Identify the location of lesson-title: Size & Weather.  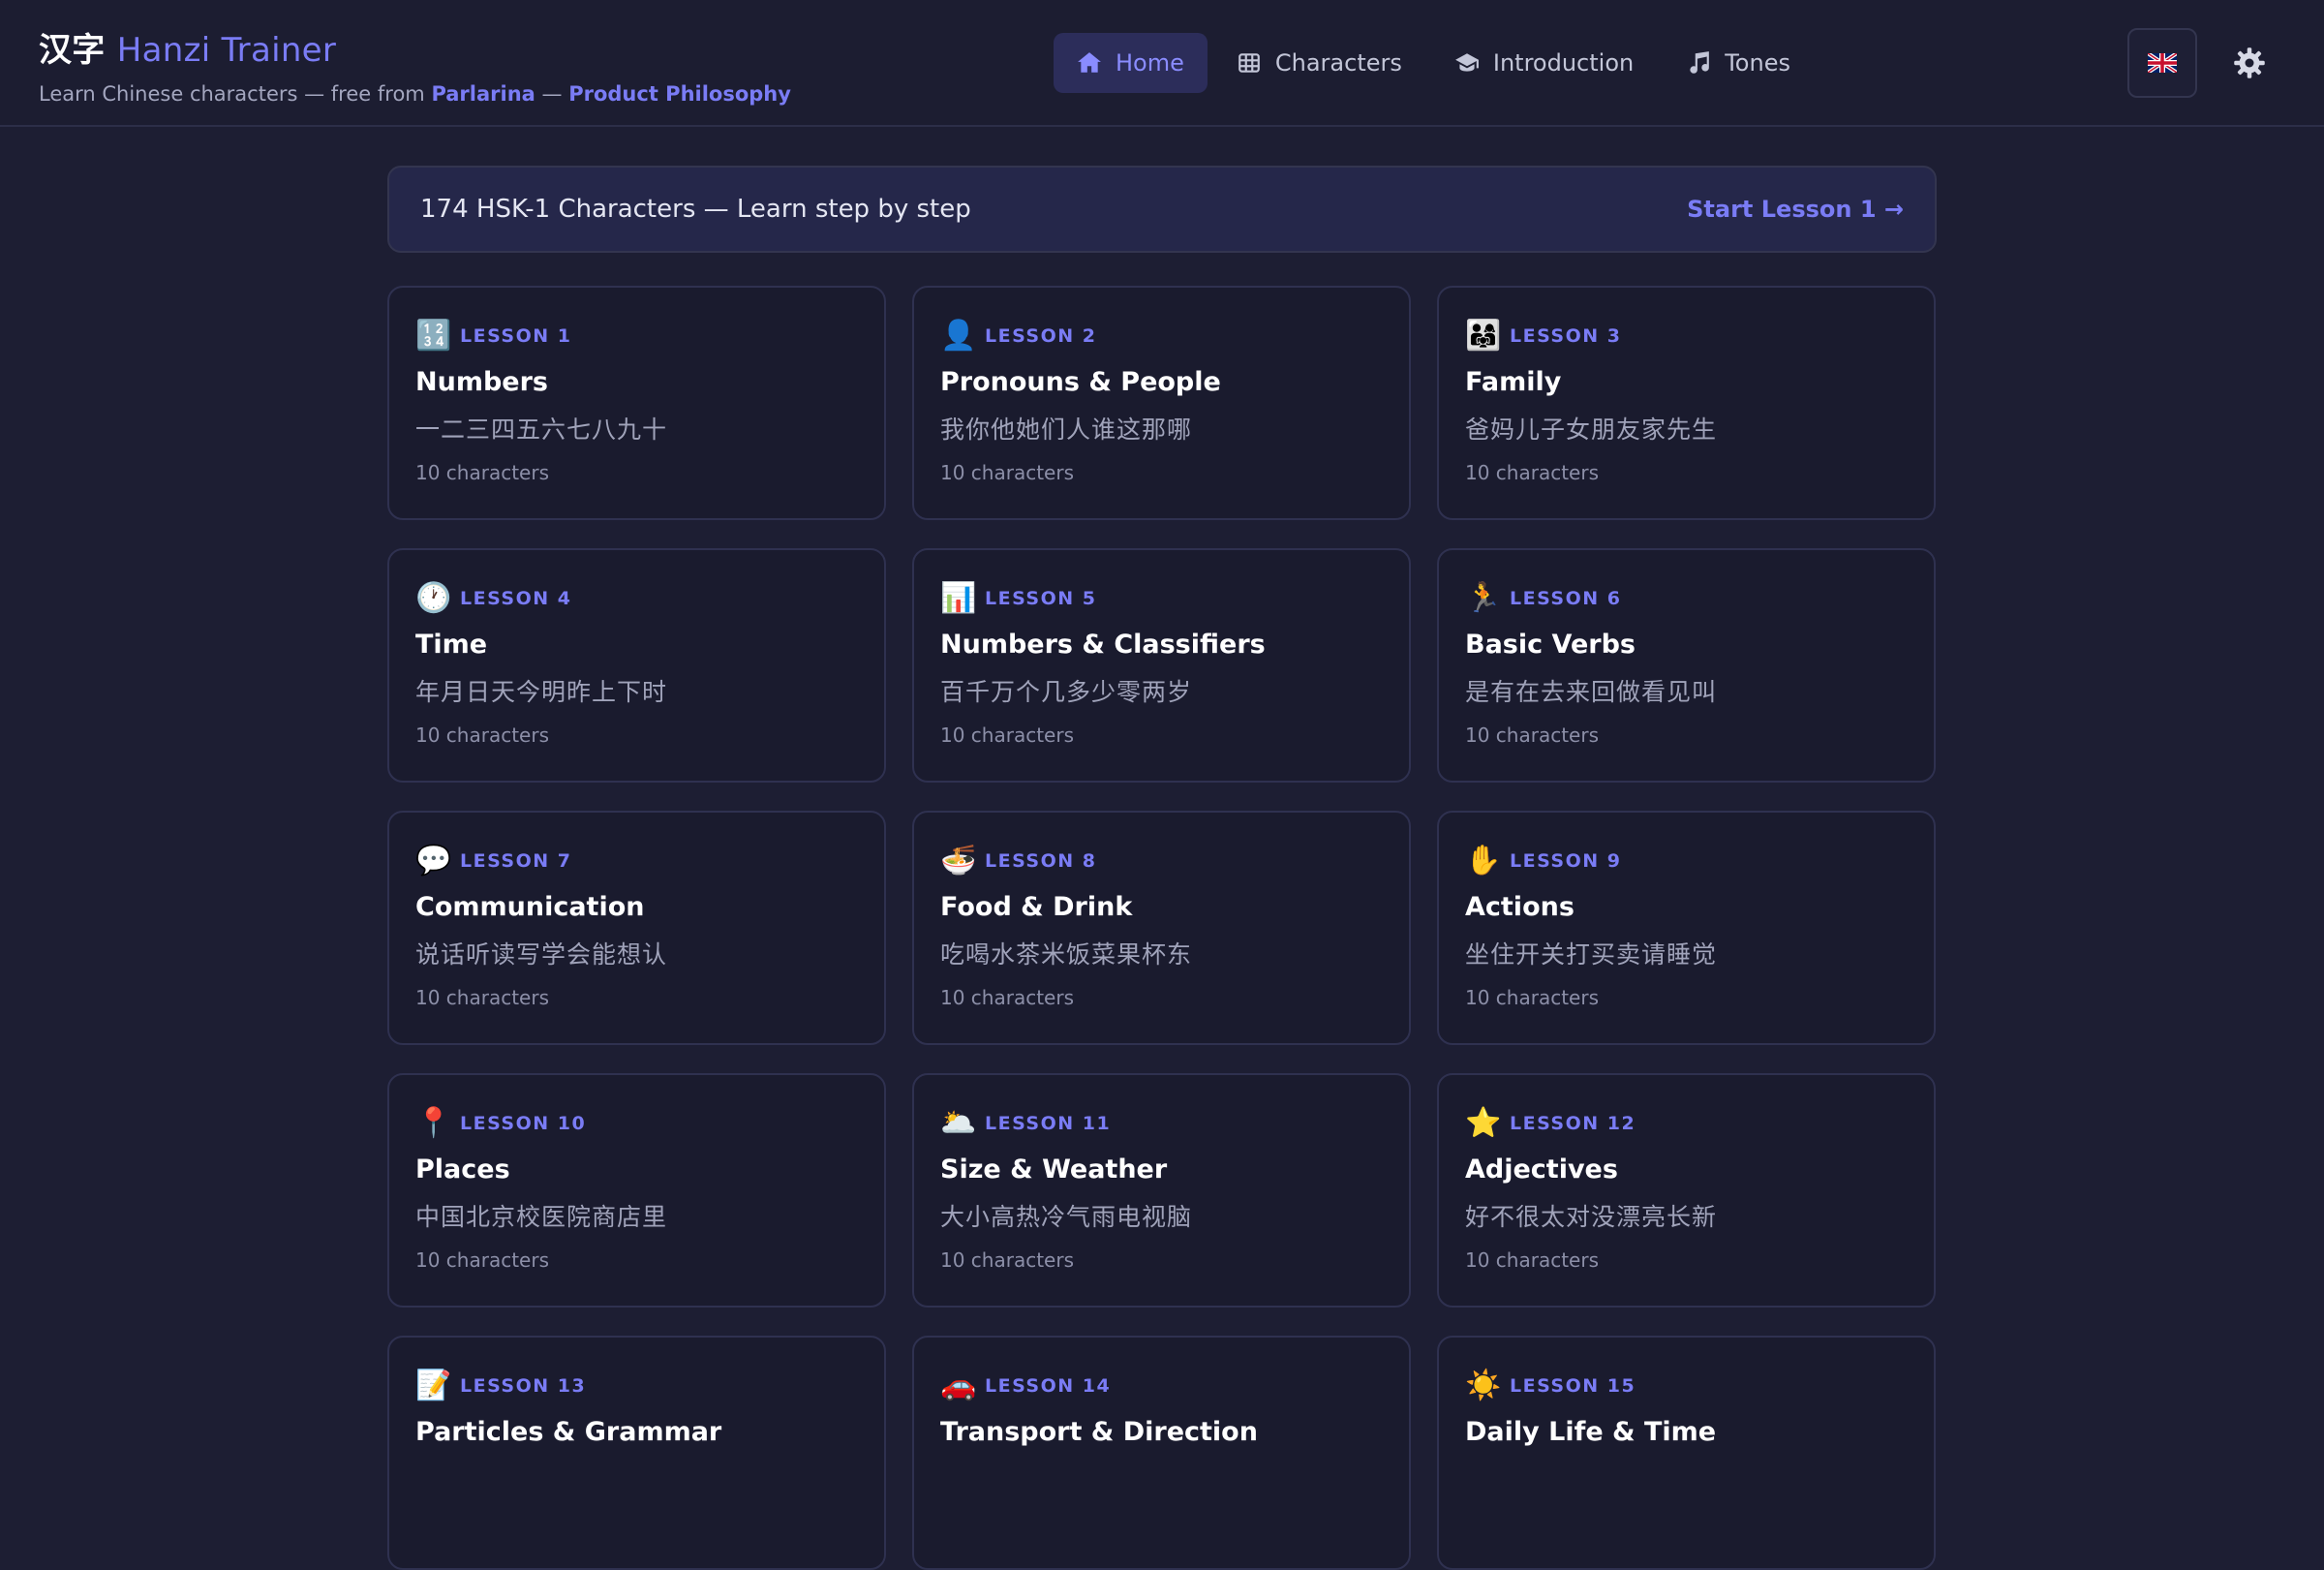
(1054, 1170).